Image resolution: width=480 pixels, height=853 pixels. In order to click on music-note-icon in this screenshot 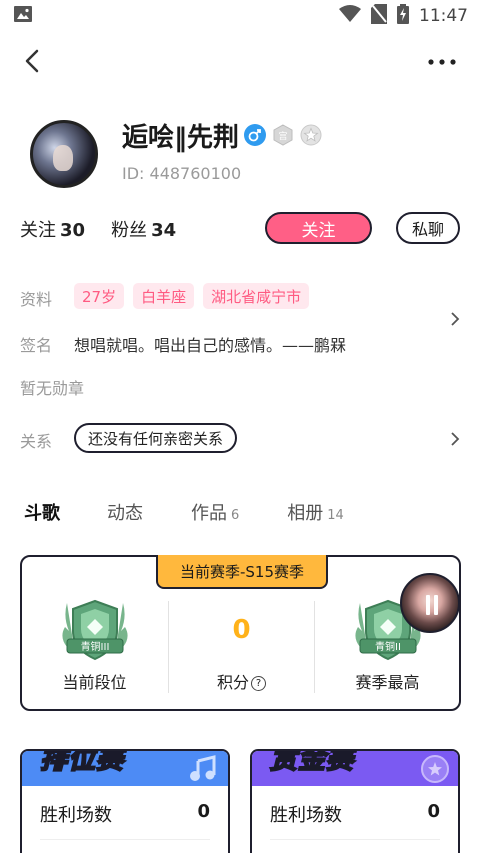, I will do `click(203, 771)`.